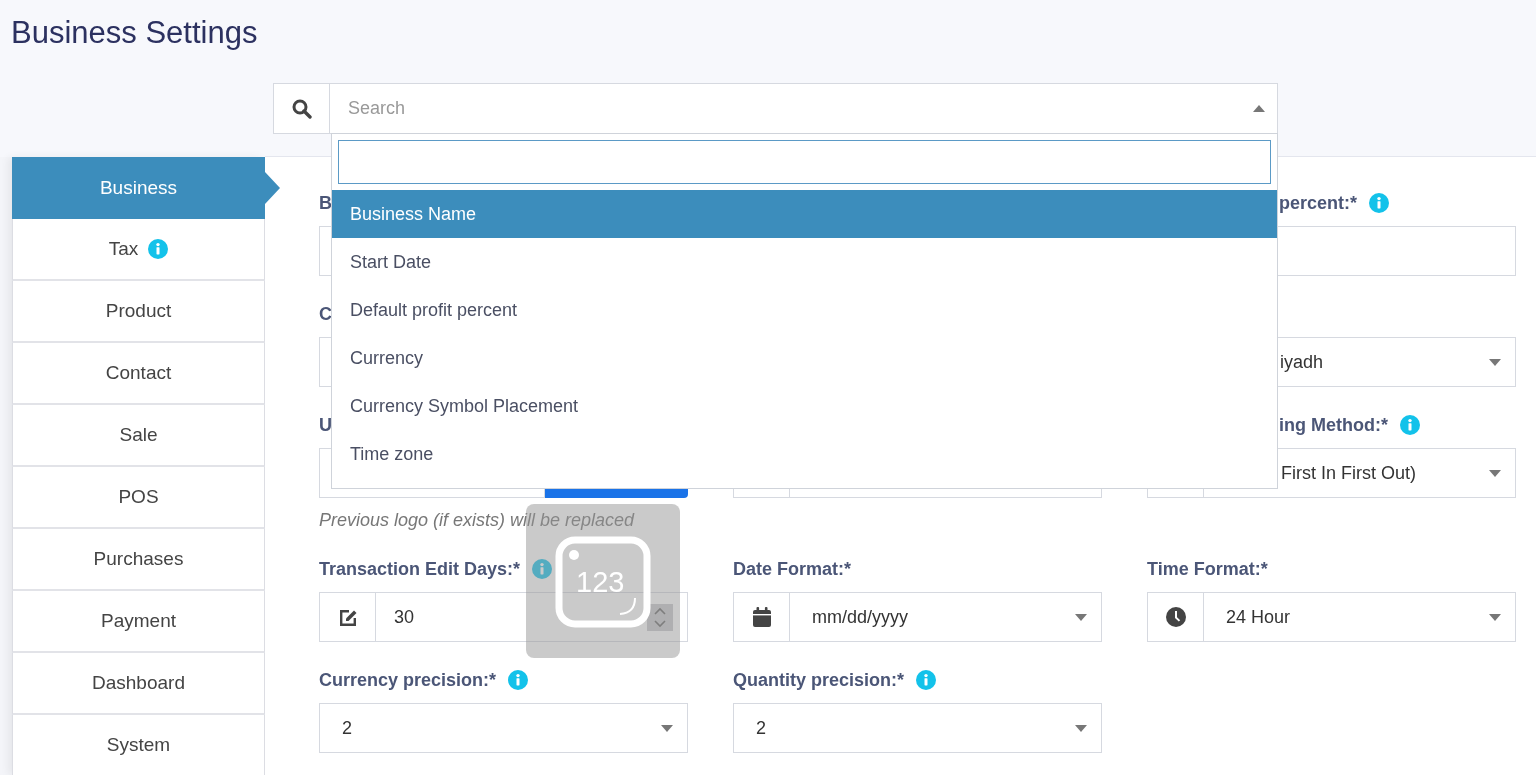 The width and height of the screenshot is (1536, 775). Describe the element at coordinates (134, 33) in the screenshot. I see `page-title: Business Settings` at that location.